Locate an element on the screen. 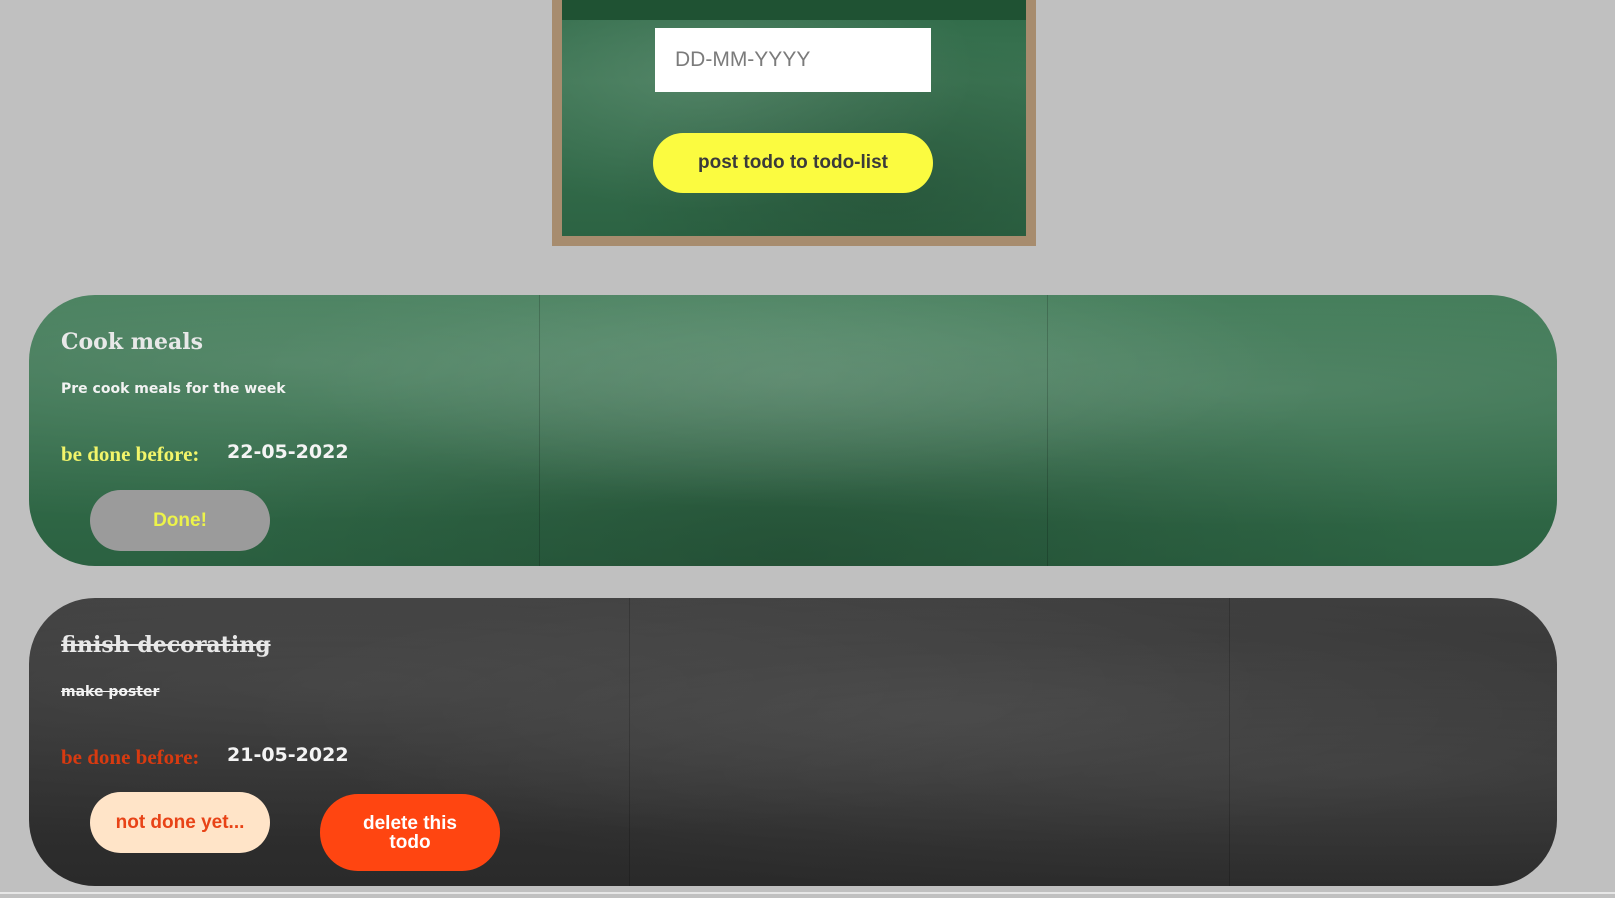  due-date-input is located at coordinates (793, 60).